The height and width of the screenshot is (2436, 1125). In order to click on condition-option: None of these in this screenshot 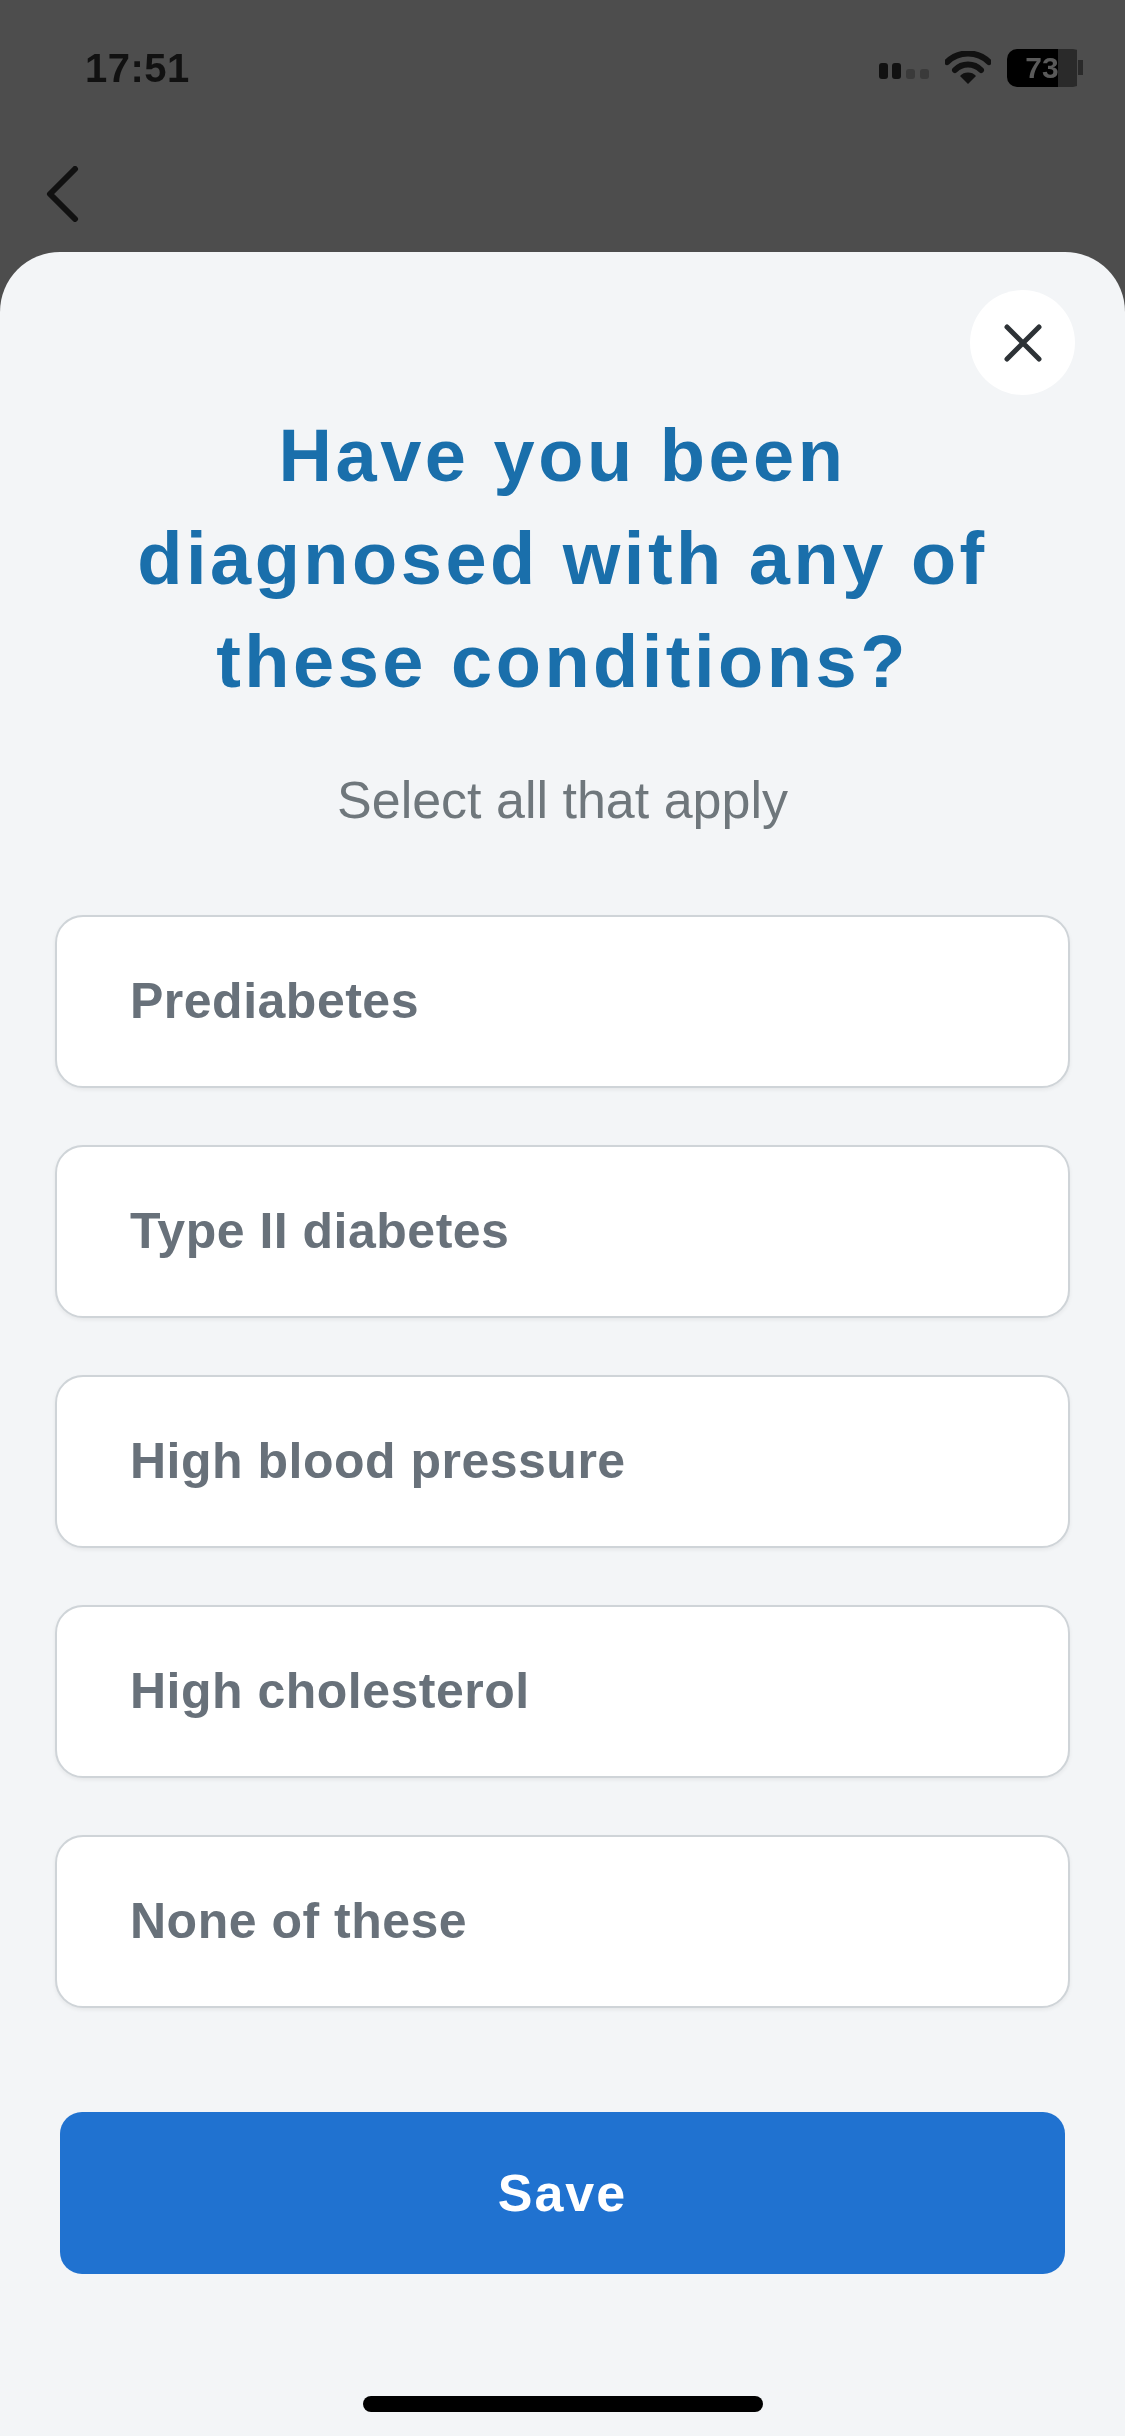, I will do `click(562, 1921)`.